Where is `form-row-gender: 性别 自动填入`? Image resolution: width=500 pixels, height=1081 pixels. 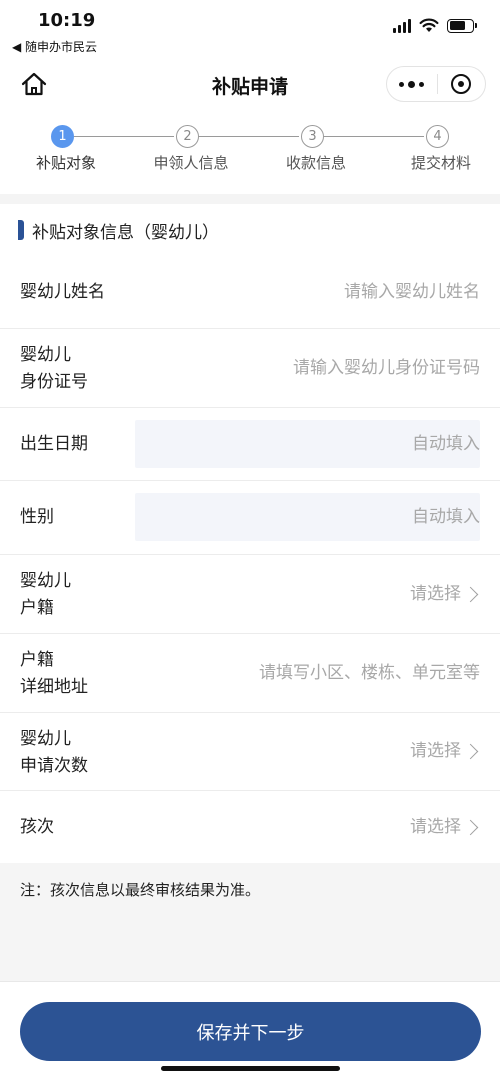 form-row-gender: 性别 自动填入 is located at coordinates (250, 518).